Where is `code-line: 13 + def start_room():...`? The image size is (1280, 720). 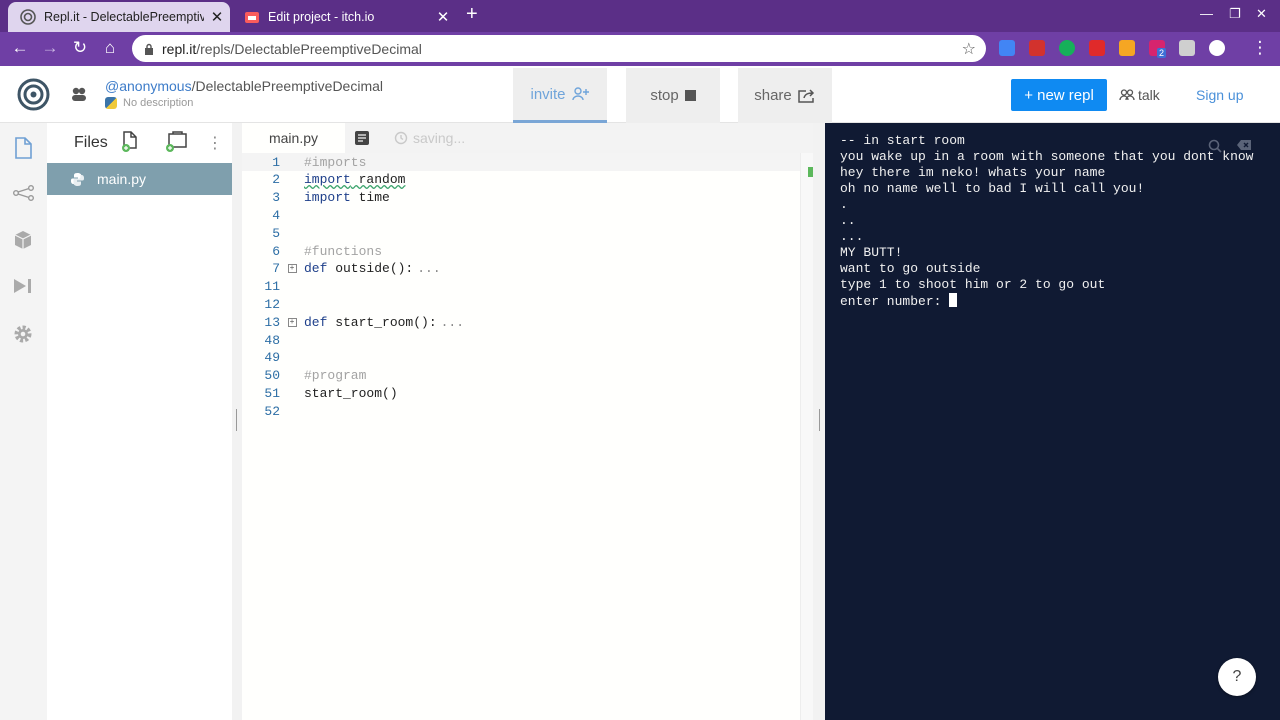 code-line: 13 + def start_room():... is located at coordinates (522, 322).